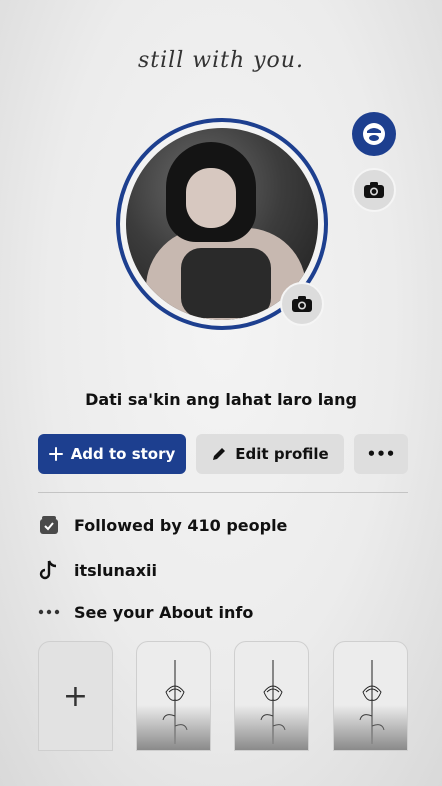 The height and width of the screenshot is (786, 442). I want to click on about-row: See your About info, so click(145, 612).